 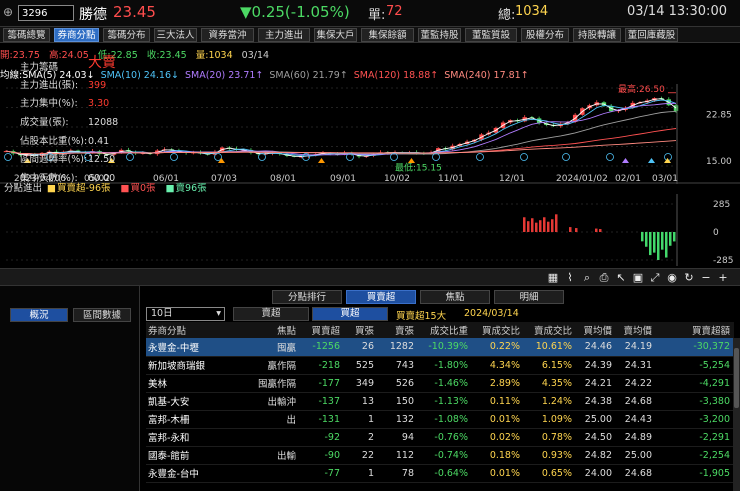 What do you see at coordinates (322, 330) in the screenshot?
I see `column-header: 買賣超` at bounding box center [322, 330].